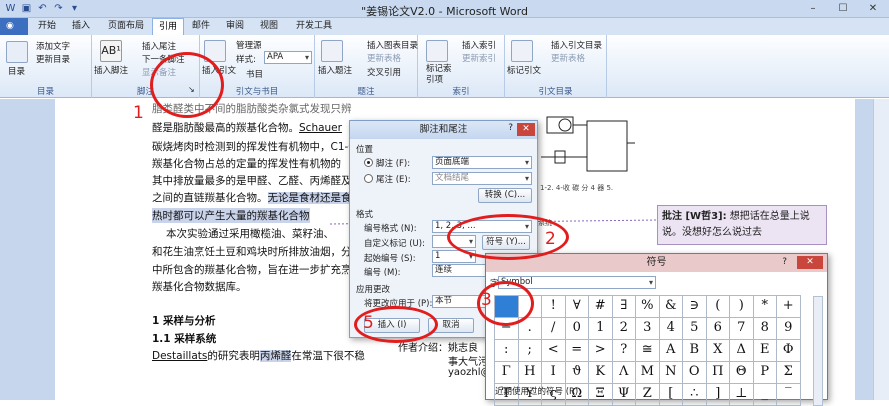 Image resolution: width=889 pixels, height=406 pixels. What do you see at coordinates (335, 70) in the screenshot?
I see `insert-caption-button: 插入题注` at bounding box center [335, 70].